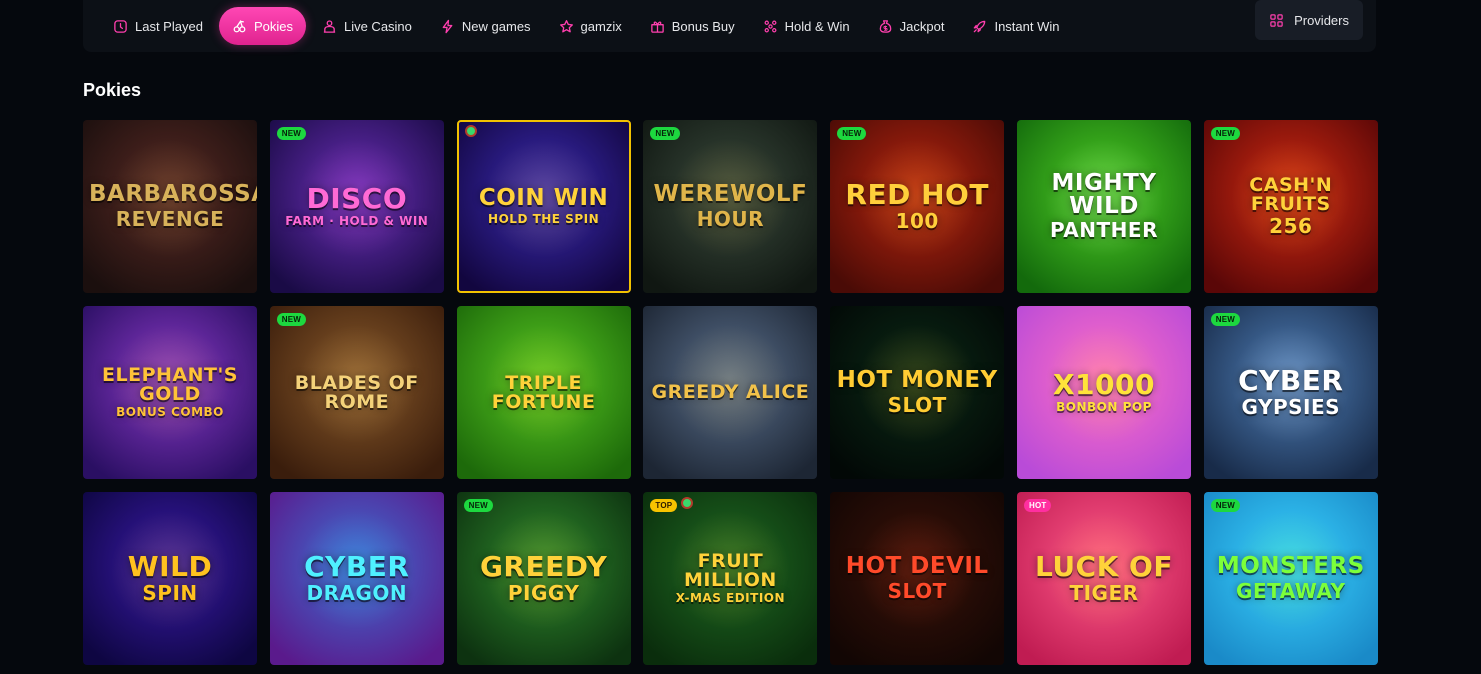 The width and height of the screenshot is (1481, 674). Describe the element at coordinates (1291, 226) in the screenshot. I see `game-subtitle: 256` at that location.